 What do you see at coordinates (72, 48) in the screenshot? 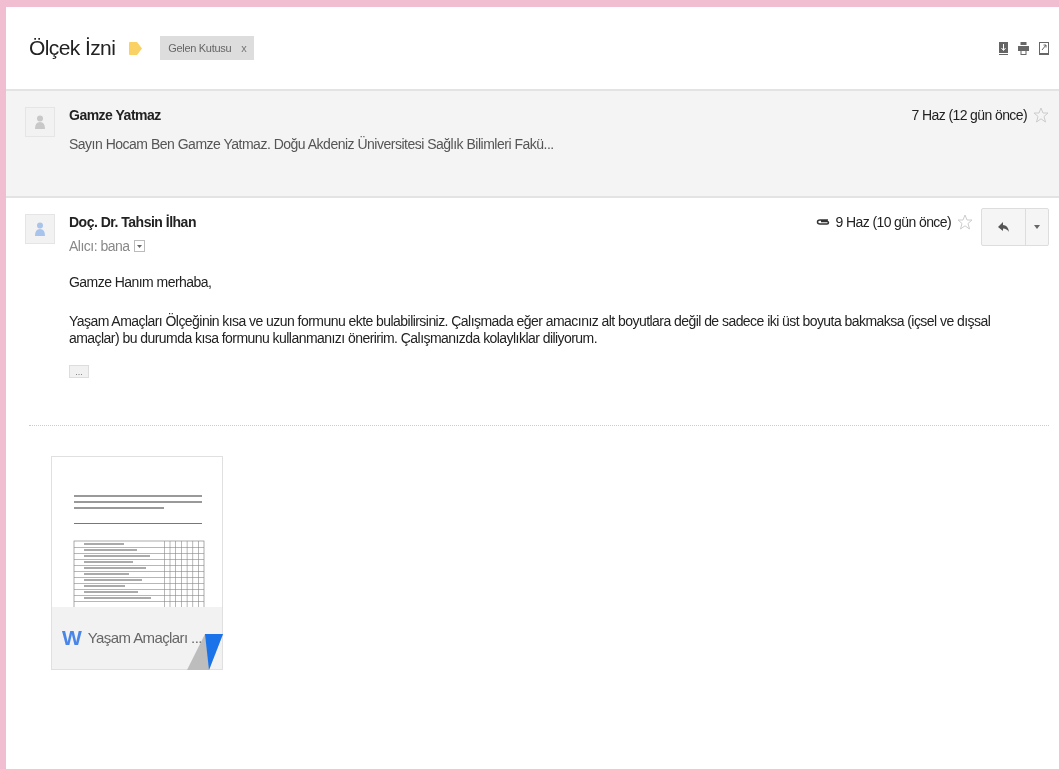
I see `thread-subject: Ölçek İzni` at bounding box center [72, 48].